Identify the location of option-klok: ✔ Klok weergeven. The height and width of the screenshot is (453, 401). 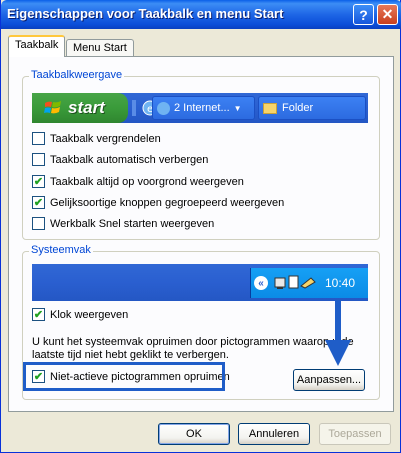
(80, 314).